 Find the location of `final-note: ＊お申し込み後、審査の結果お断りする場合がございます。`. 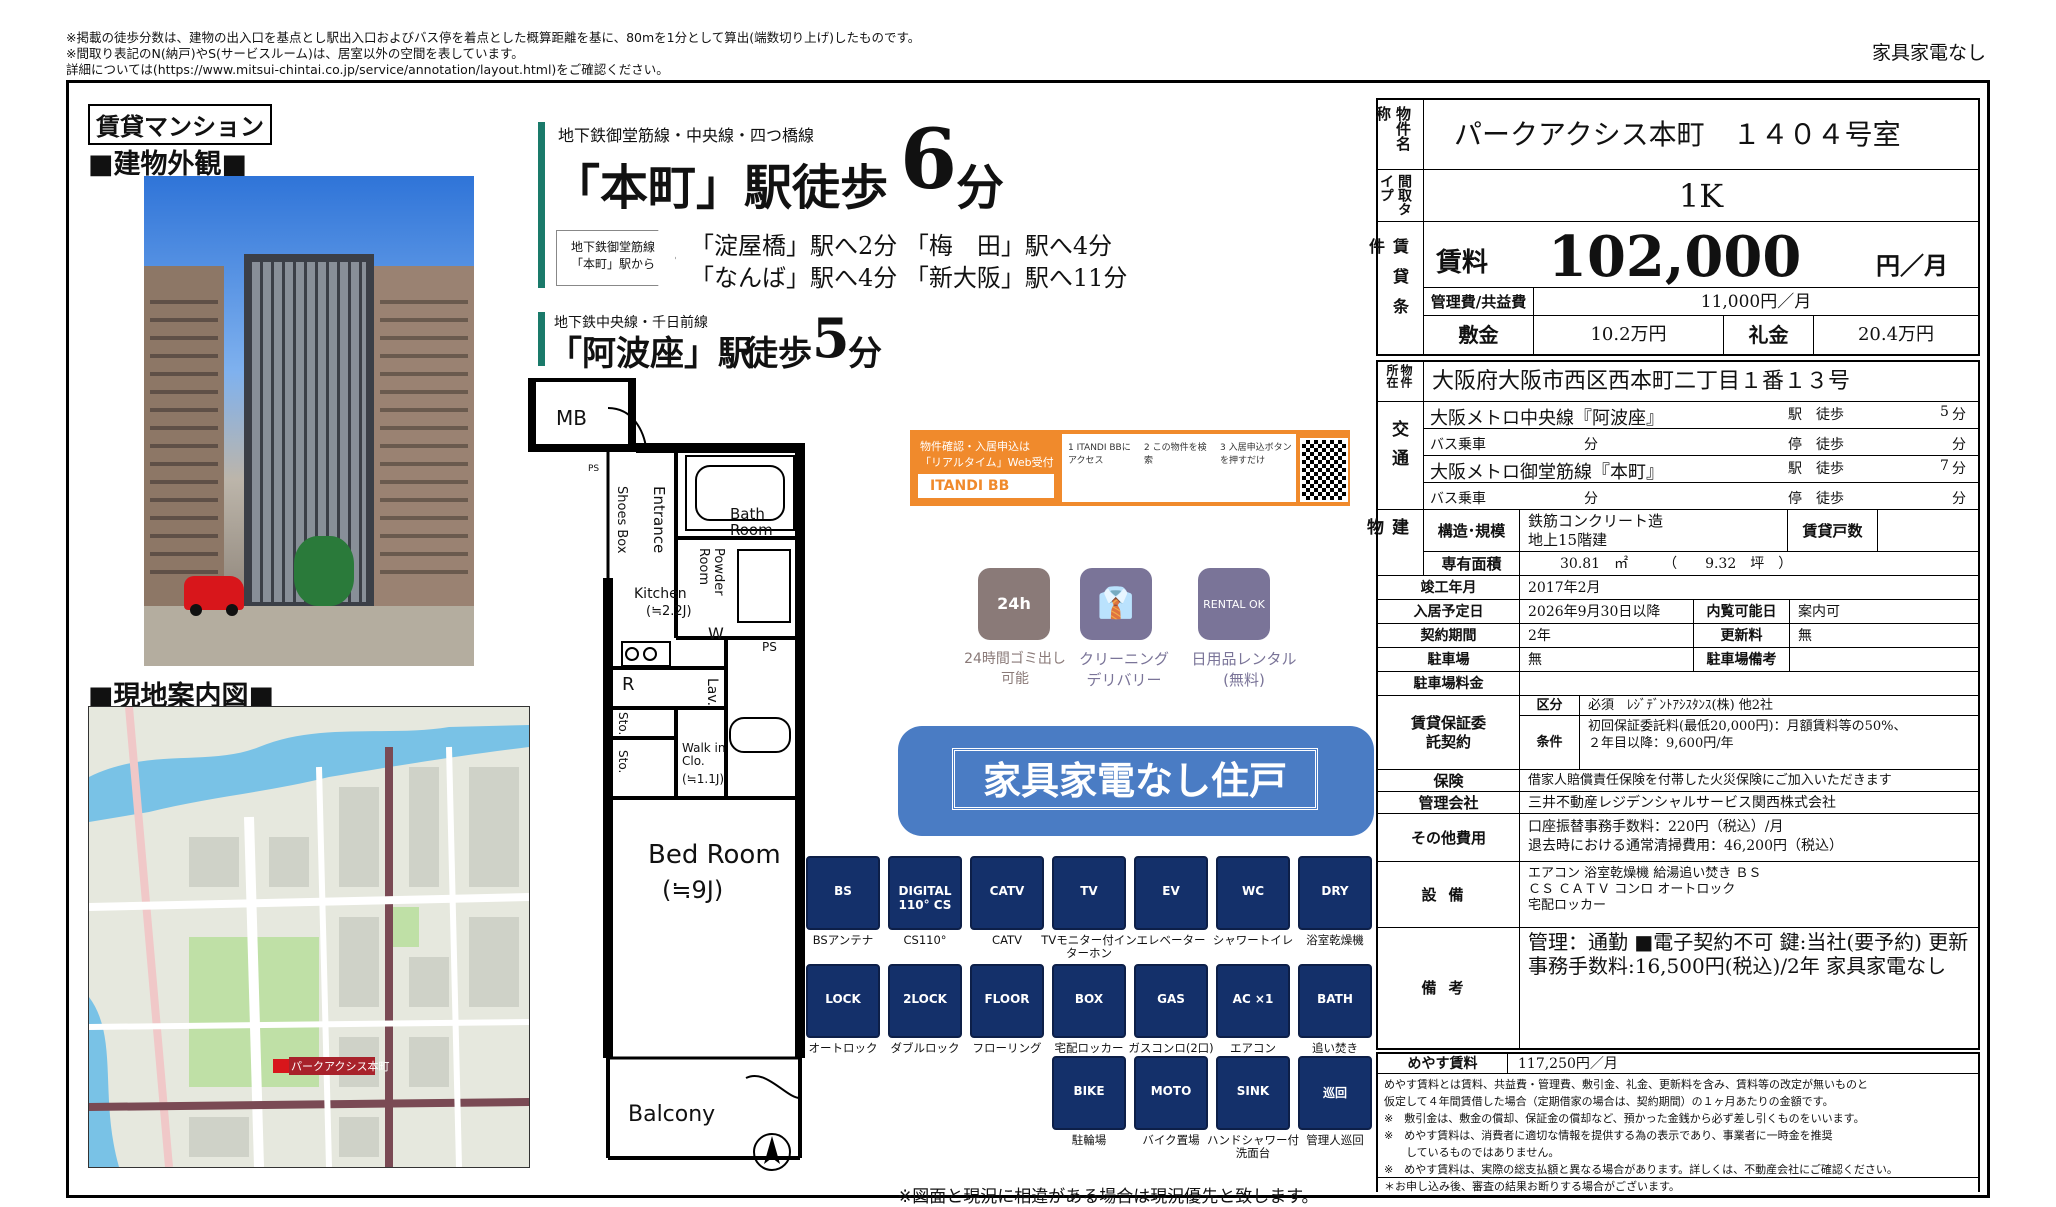

final-note: ＊お申し込み後、審査の結果お断りする場合がございます。 is located at coordinates (1532, 1186).